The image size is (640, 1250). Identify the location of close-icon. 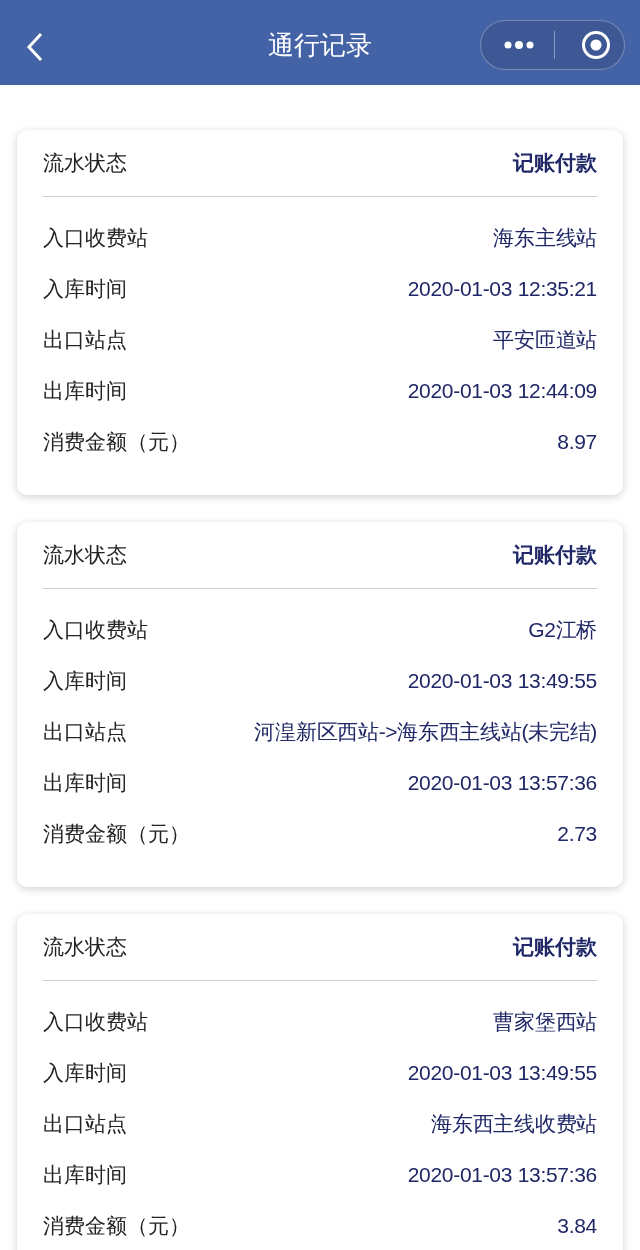
(596, 45).